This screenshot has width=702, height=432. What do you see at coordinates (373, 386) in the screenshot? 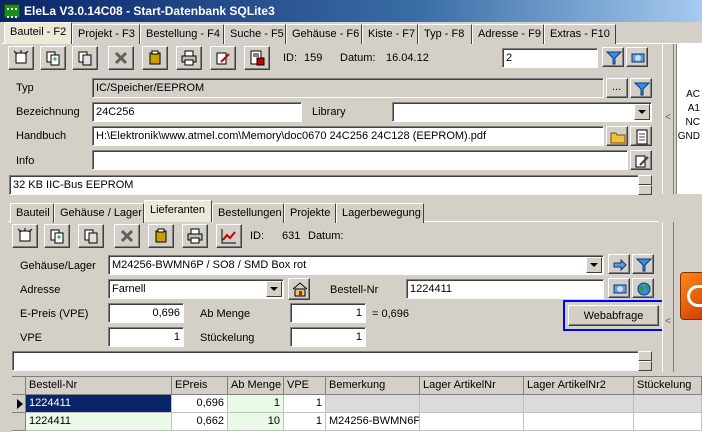
I see `column-header: Bemerkung` at bounding box center [373, 386].